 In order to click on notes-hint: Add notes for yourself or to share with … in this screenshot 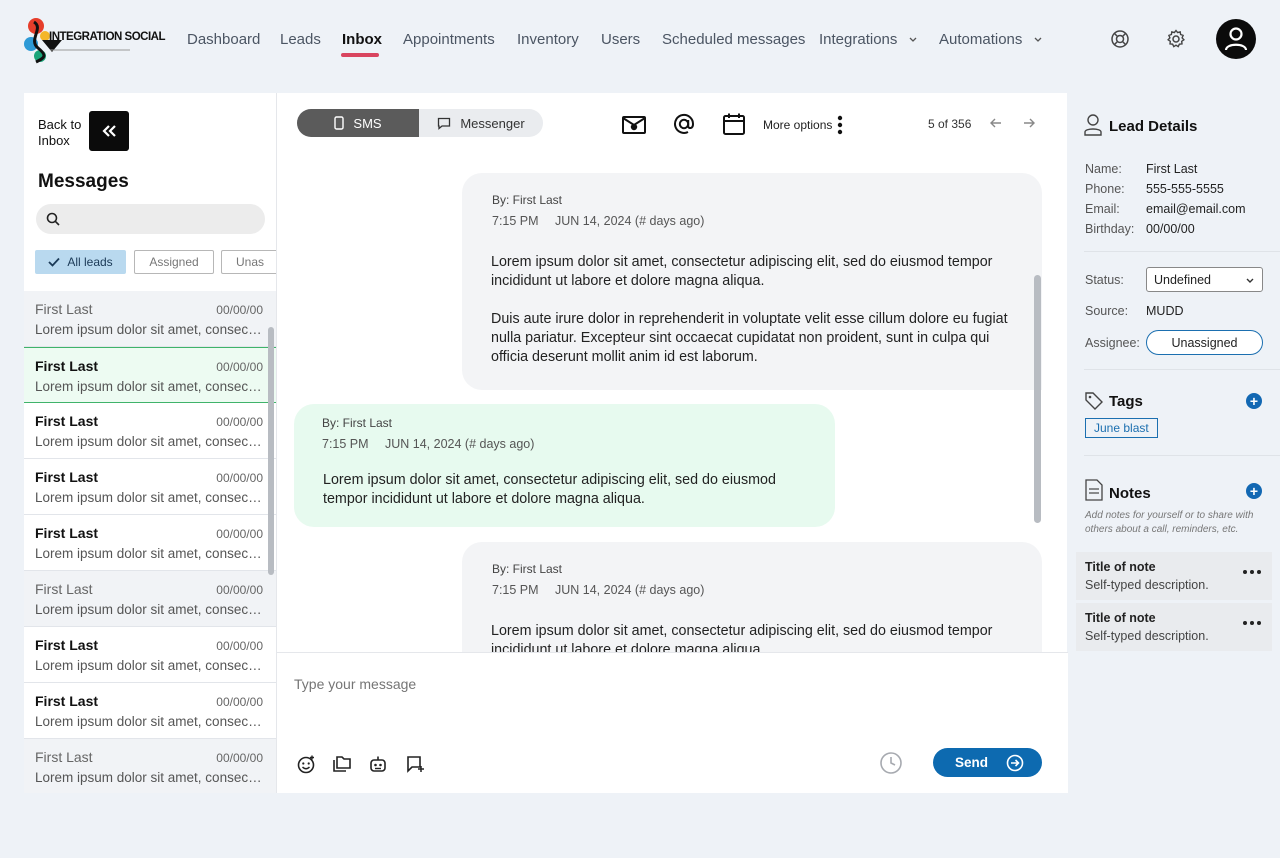, I will do `click(1169, 522)`.